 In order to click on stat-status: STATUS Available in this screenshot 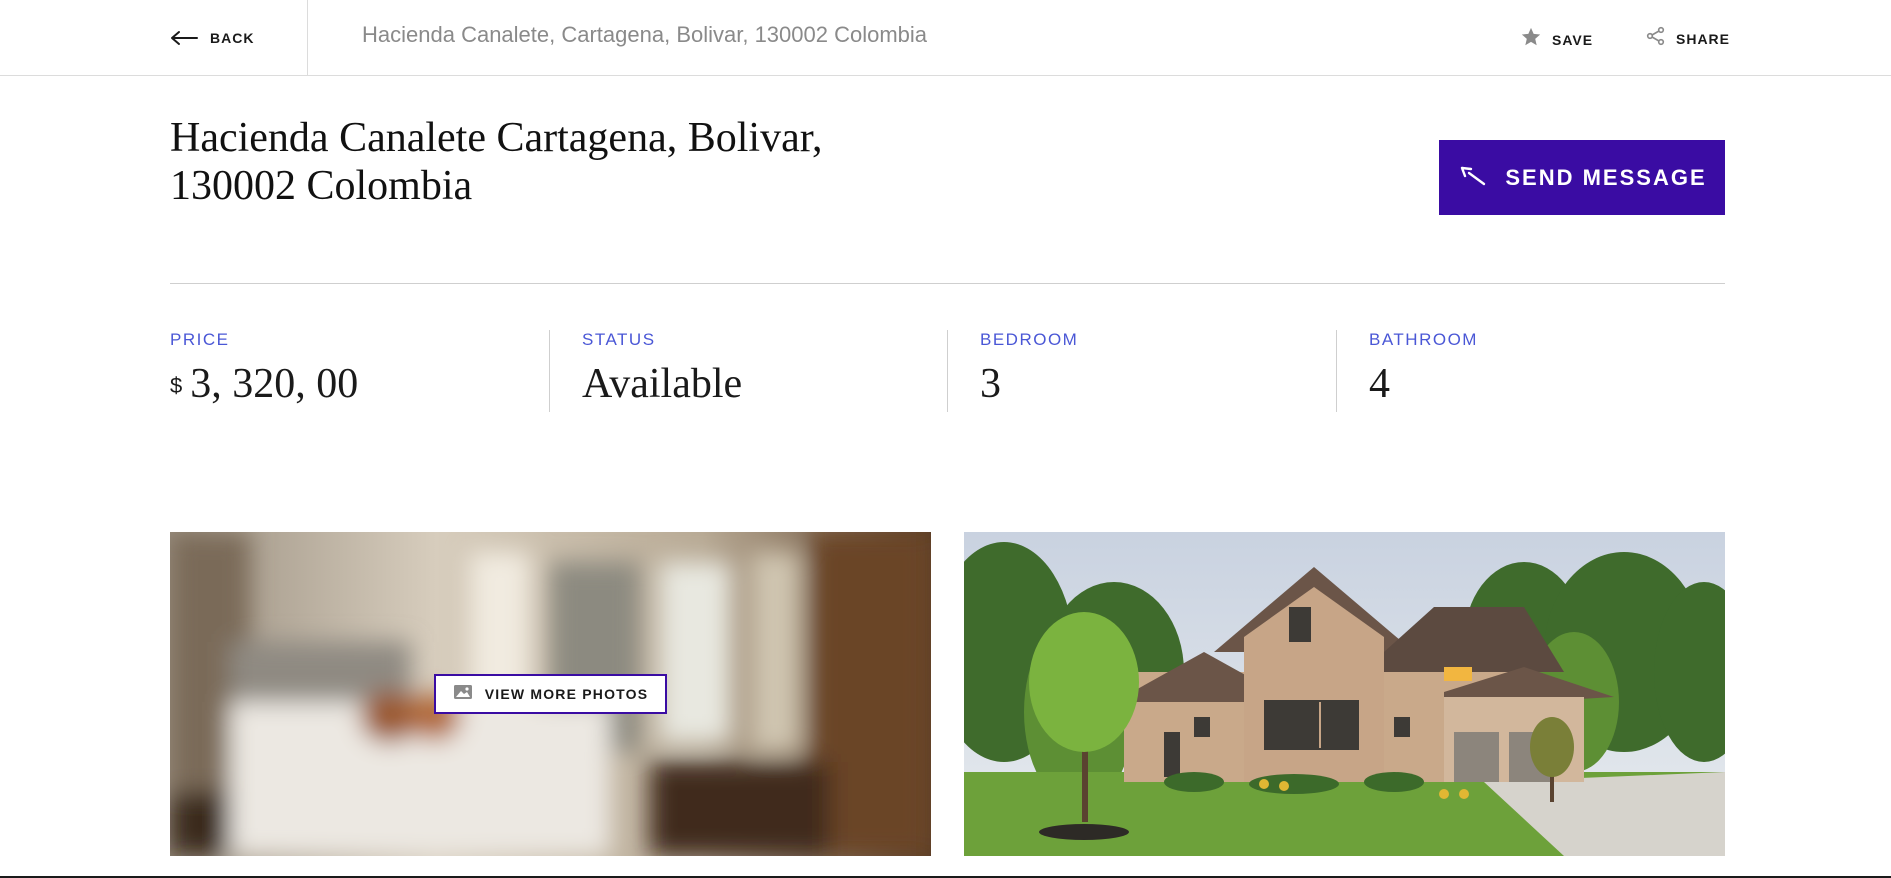, I will do `click(662, 371)`.